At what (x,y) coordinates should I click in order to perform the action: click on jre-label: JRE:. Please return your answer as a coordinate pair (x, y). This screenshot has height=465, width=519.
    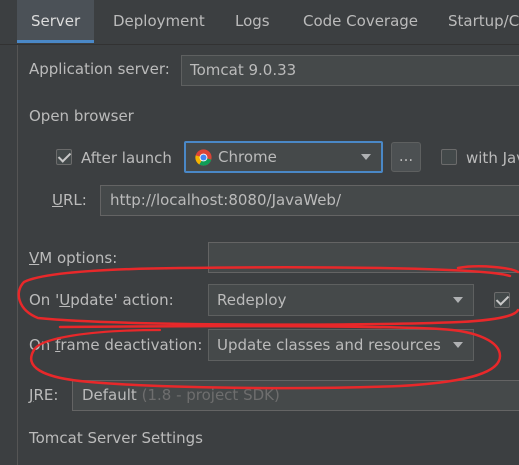
    Looking at the image, I should click on (44, 395).